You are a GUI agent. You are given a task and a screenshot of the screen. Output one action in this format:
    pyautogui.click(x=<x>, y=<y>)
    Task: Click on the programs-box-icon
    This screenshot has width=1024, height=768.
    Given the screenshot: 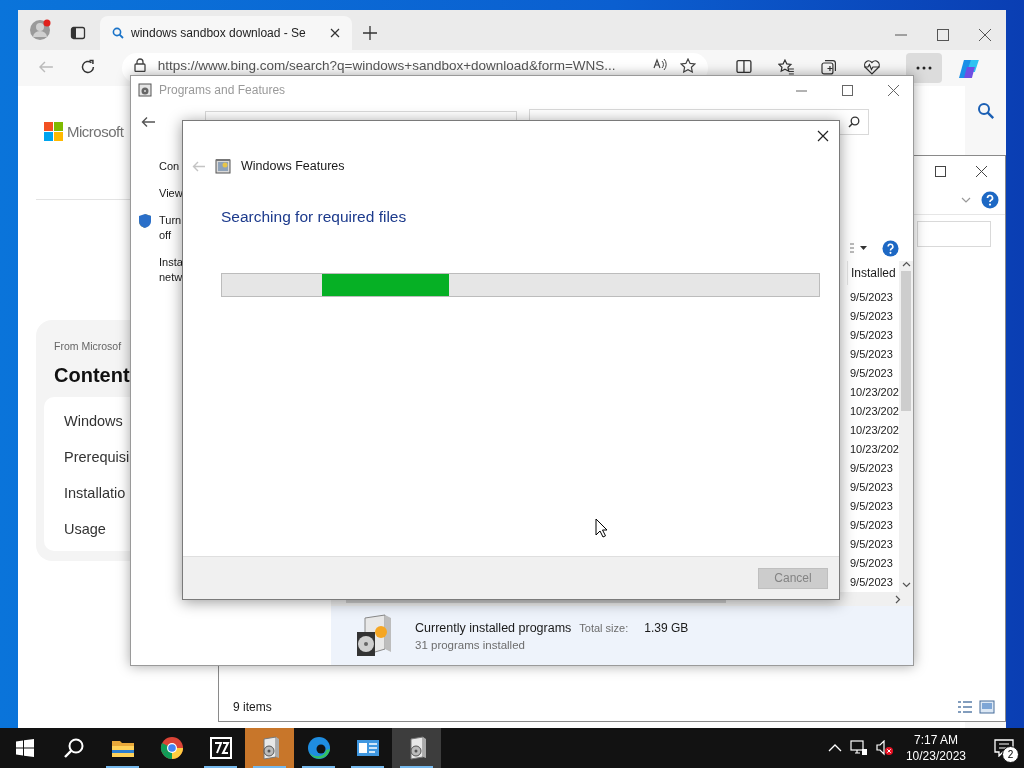 What is the action you would take?
    pyautogui.click(x=374, y=635)
    